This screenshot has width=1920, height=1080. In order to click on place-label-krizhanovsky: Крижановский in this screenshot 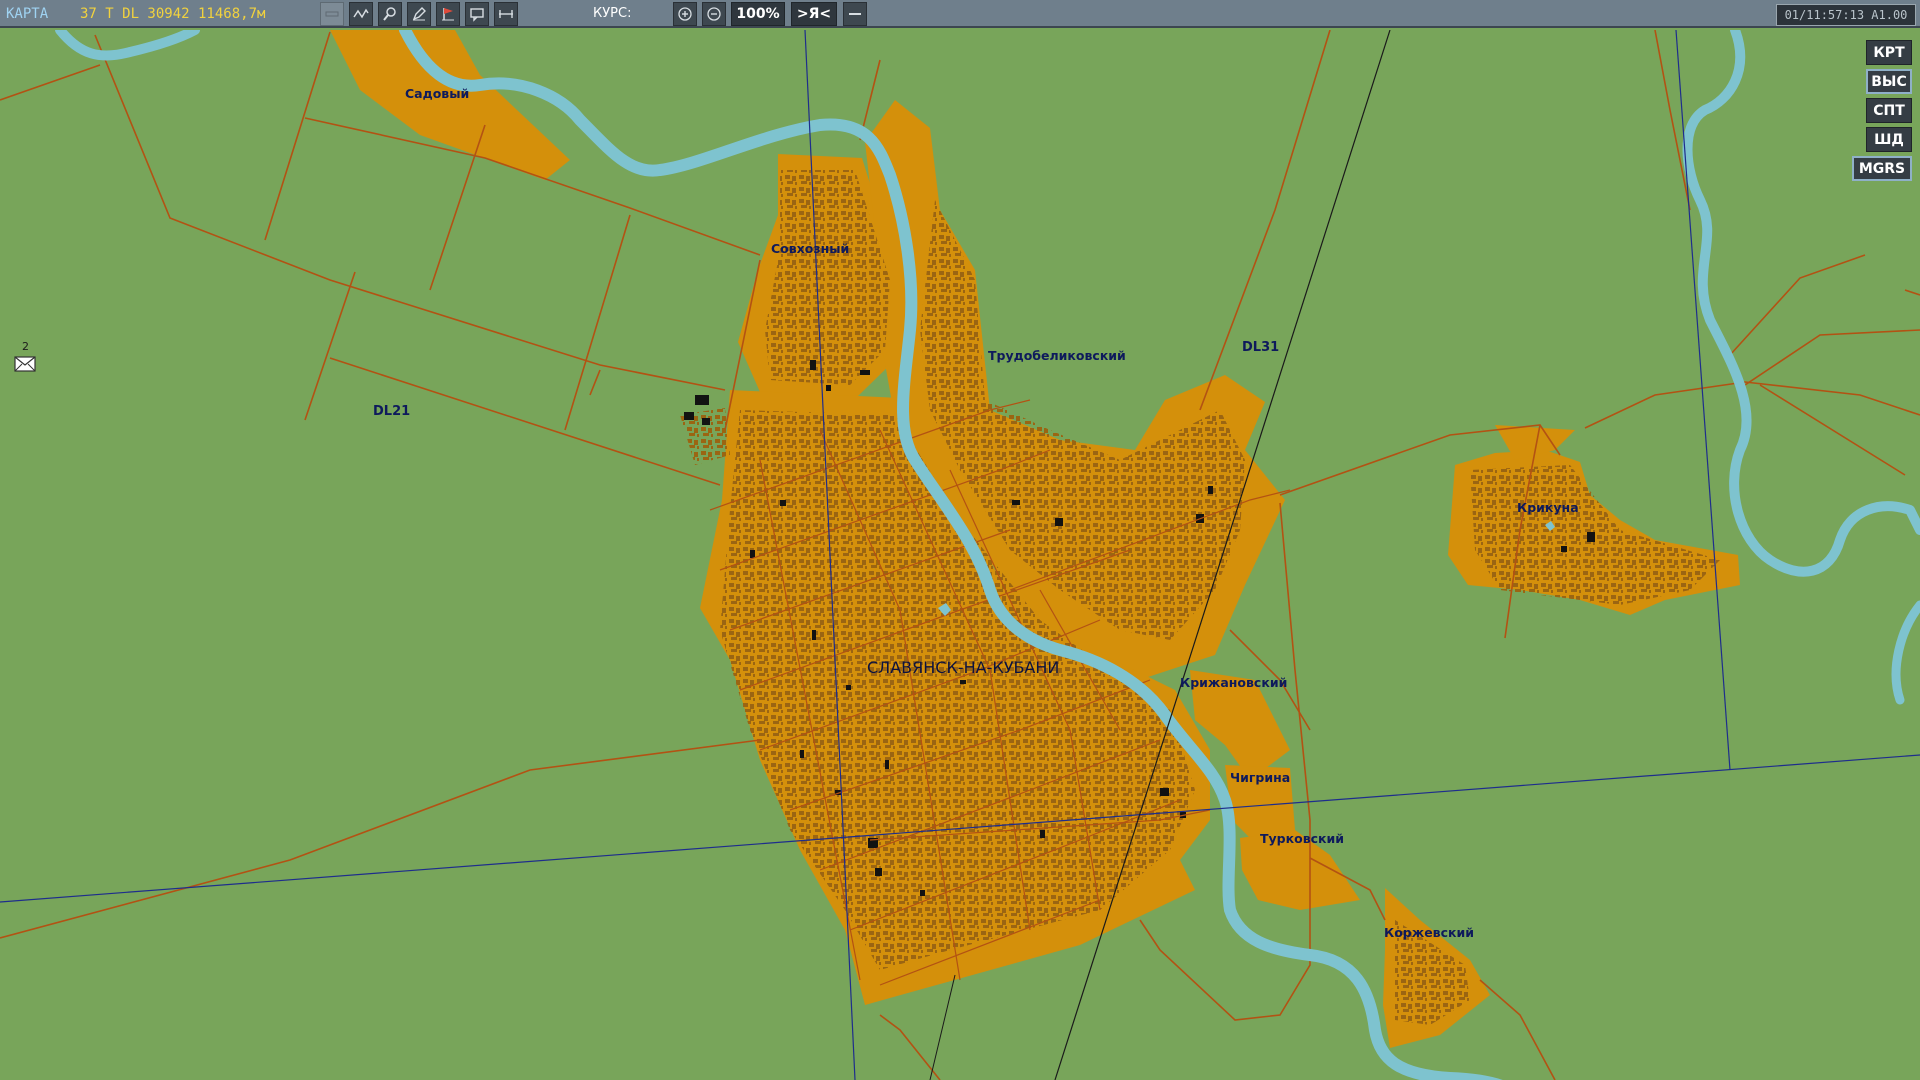, I will do `click(1233, 682)`.